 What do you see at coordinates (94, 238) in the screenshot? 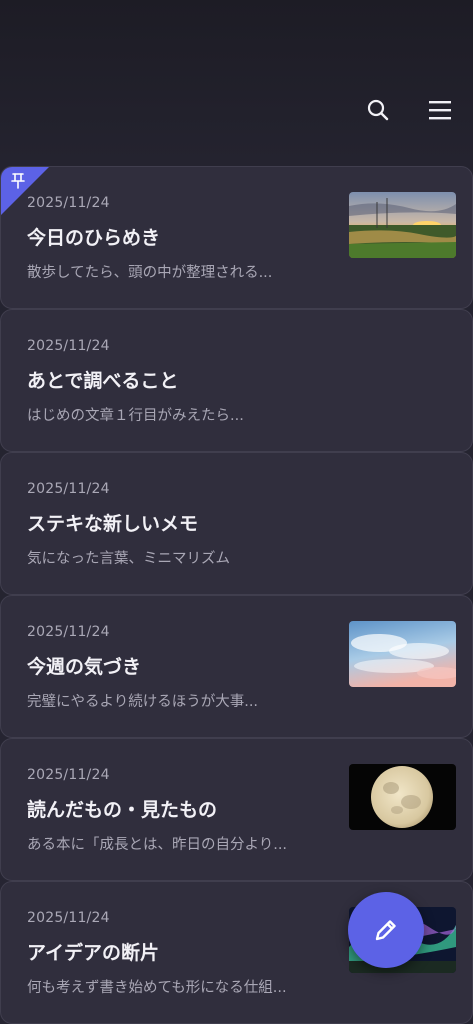
I see `note-title: 今日のひらめき` at bounding box center [94, 238].